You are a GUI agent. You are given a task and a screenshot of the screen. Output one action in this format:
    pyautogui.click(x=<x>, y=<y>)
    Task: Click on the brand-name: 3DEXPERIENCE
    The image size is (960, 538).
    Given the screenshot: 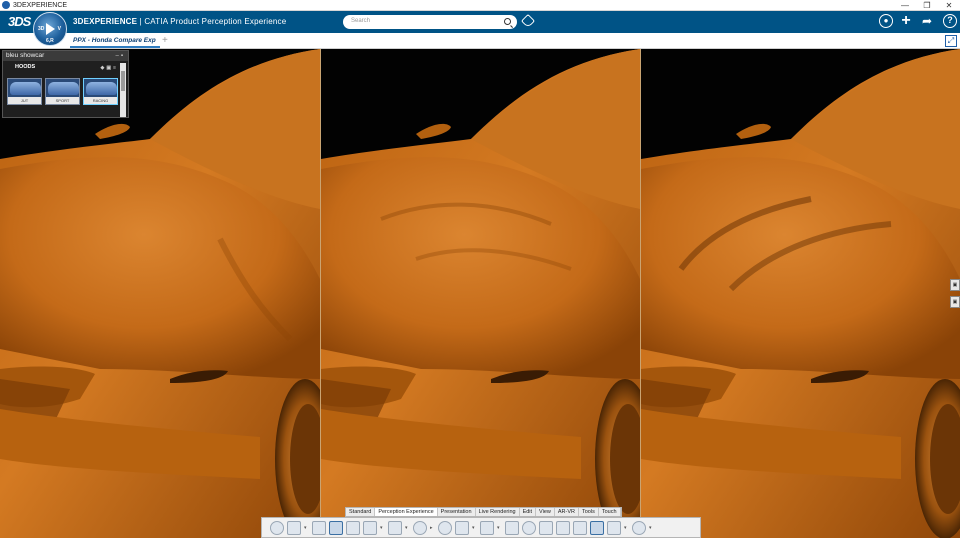 What is the action you would take?
    pyautogui.click(x=105, y=21)
    